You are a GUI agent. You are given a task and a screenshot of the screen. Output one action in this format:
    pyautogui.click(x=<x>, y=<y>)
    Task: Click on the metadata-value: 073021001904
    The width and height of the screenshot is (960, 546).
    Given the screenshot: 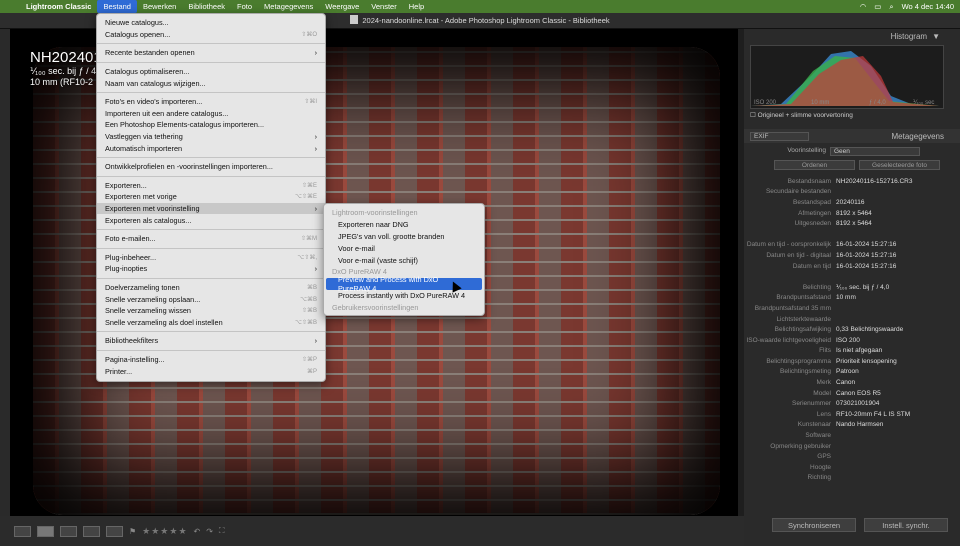 What is the action you would take?
    pyautogui.click(x=898, y=403)
    